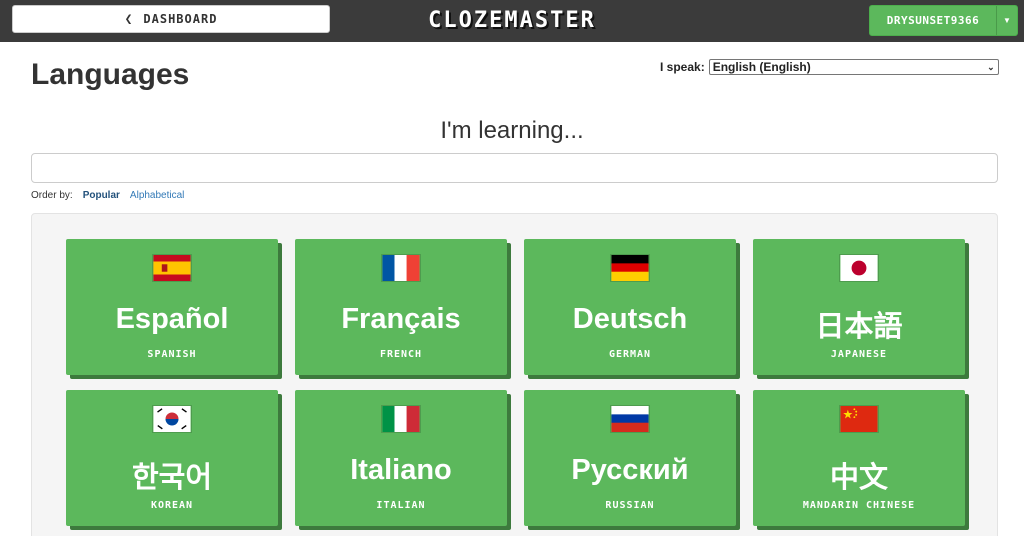 This screenshot has width=1024, height=536. What do you see at coordinates (630, 354) in the screenshot?
I see `language-english-name: GERMAN` at bounding box center [630, 354].